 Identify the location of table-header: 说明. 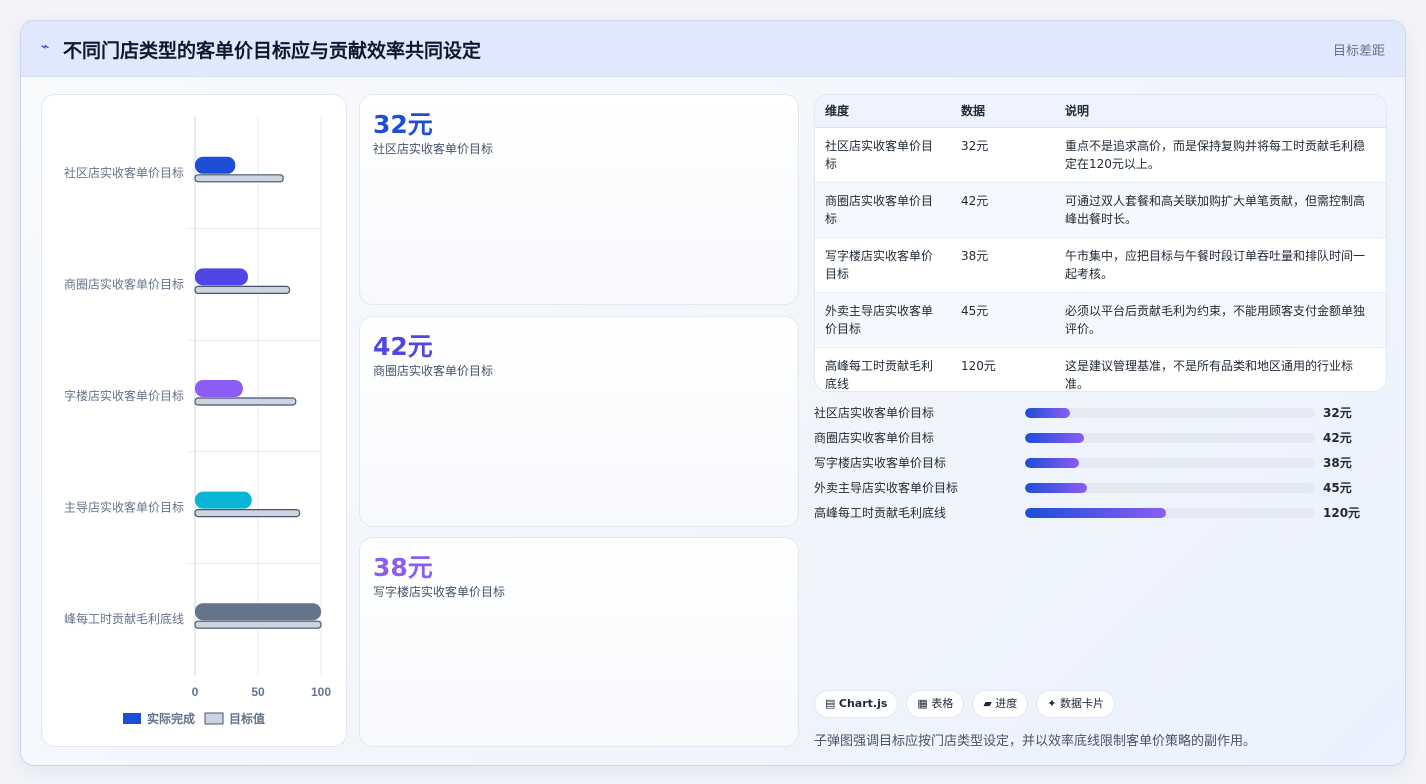
(1220, 111).